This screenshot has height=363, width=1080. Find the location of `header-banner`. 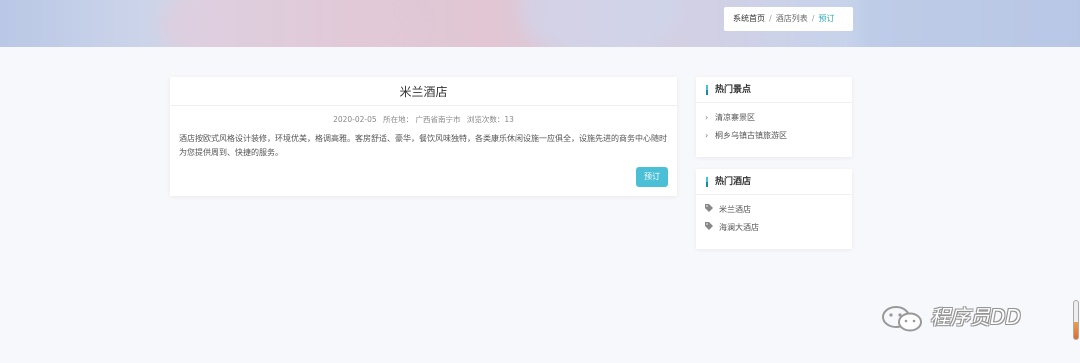

header-banner is located at coordinates (540, 23).